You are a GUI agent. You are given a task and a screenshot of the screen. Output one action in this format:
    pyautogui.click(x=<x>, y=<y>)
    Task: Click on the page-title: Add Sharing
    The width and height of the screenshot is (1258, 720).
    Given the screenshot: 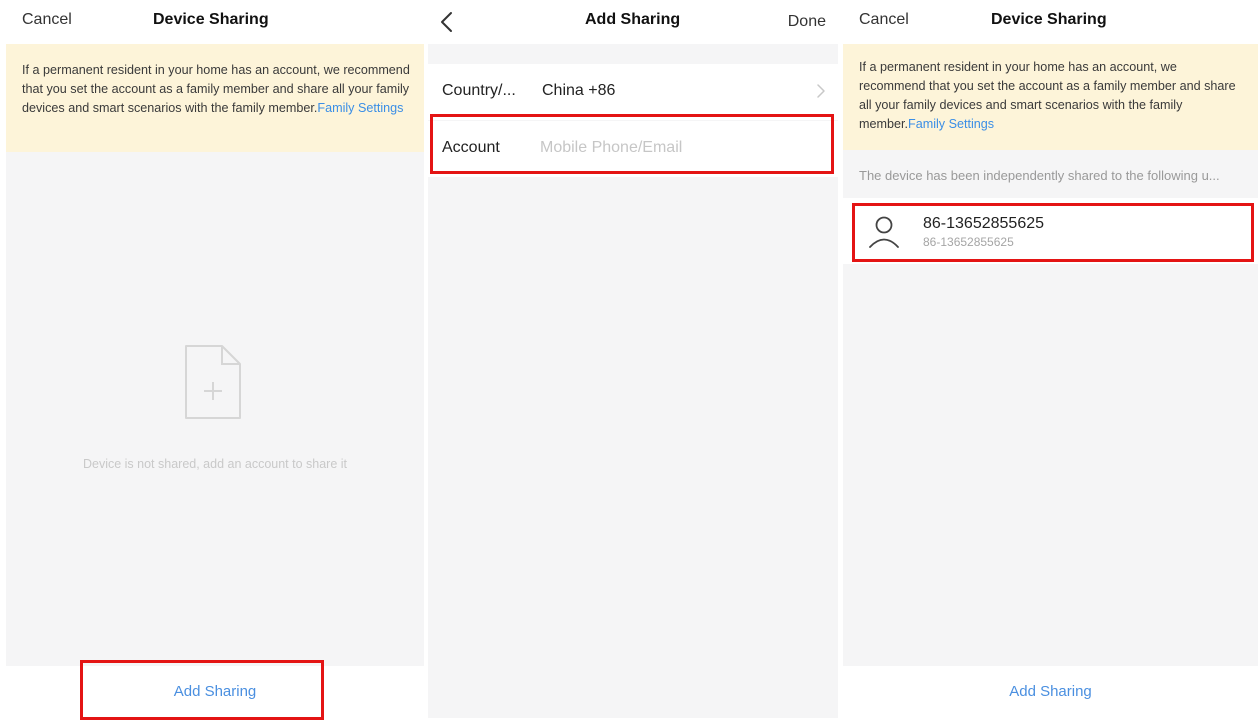 What is the action you would take?
    pyautogui.click(x=633, y=19)
    